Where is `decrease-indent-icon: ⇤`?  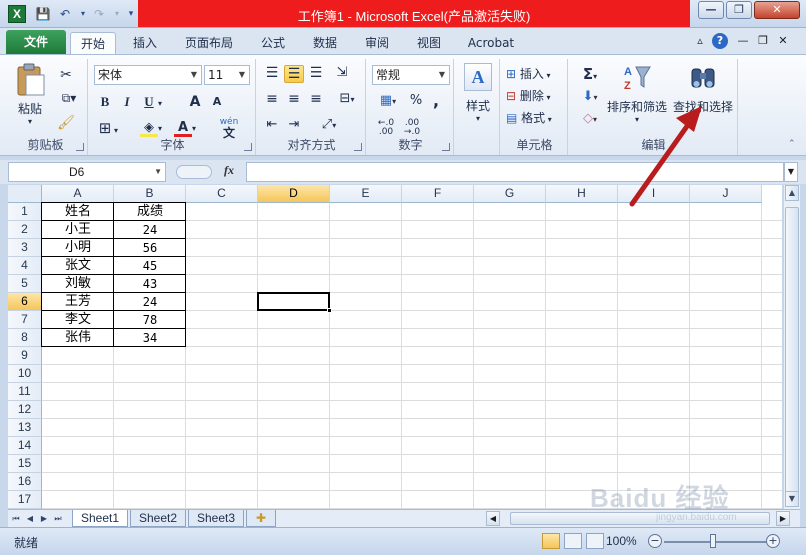 decrease-indent-icon: ⇤ is located at coordinates (272, 124).